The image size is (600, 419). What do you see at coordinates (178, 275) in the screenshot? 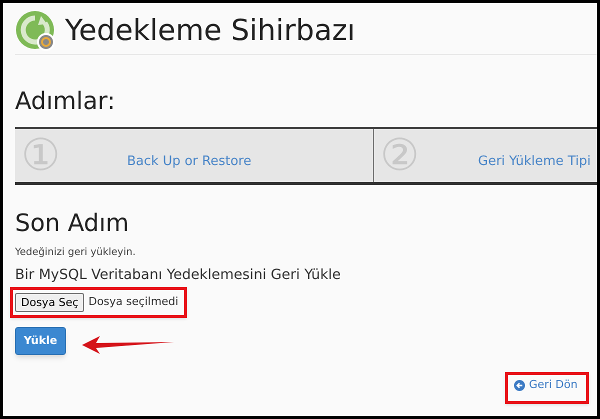
I see `section-subtitle: Bir MySQL Veritabanı Yedeklemesini Geri Yükle` at bounding box center [178, 275].